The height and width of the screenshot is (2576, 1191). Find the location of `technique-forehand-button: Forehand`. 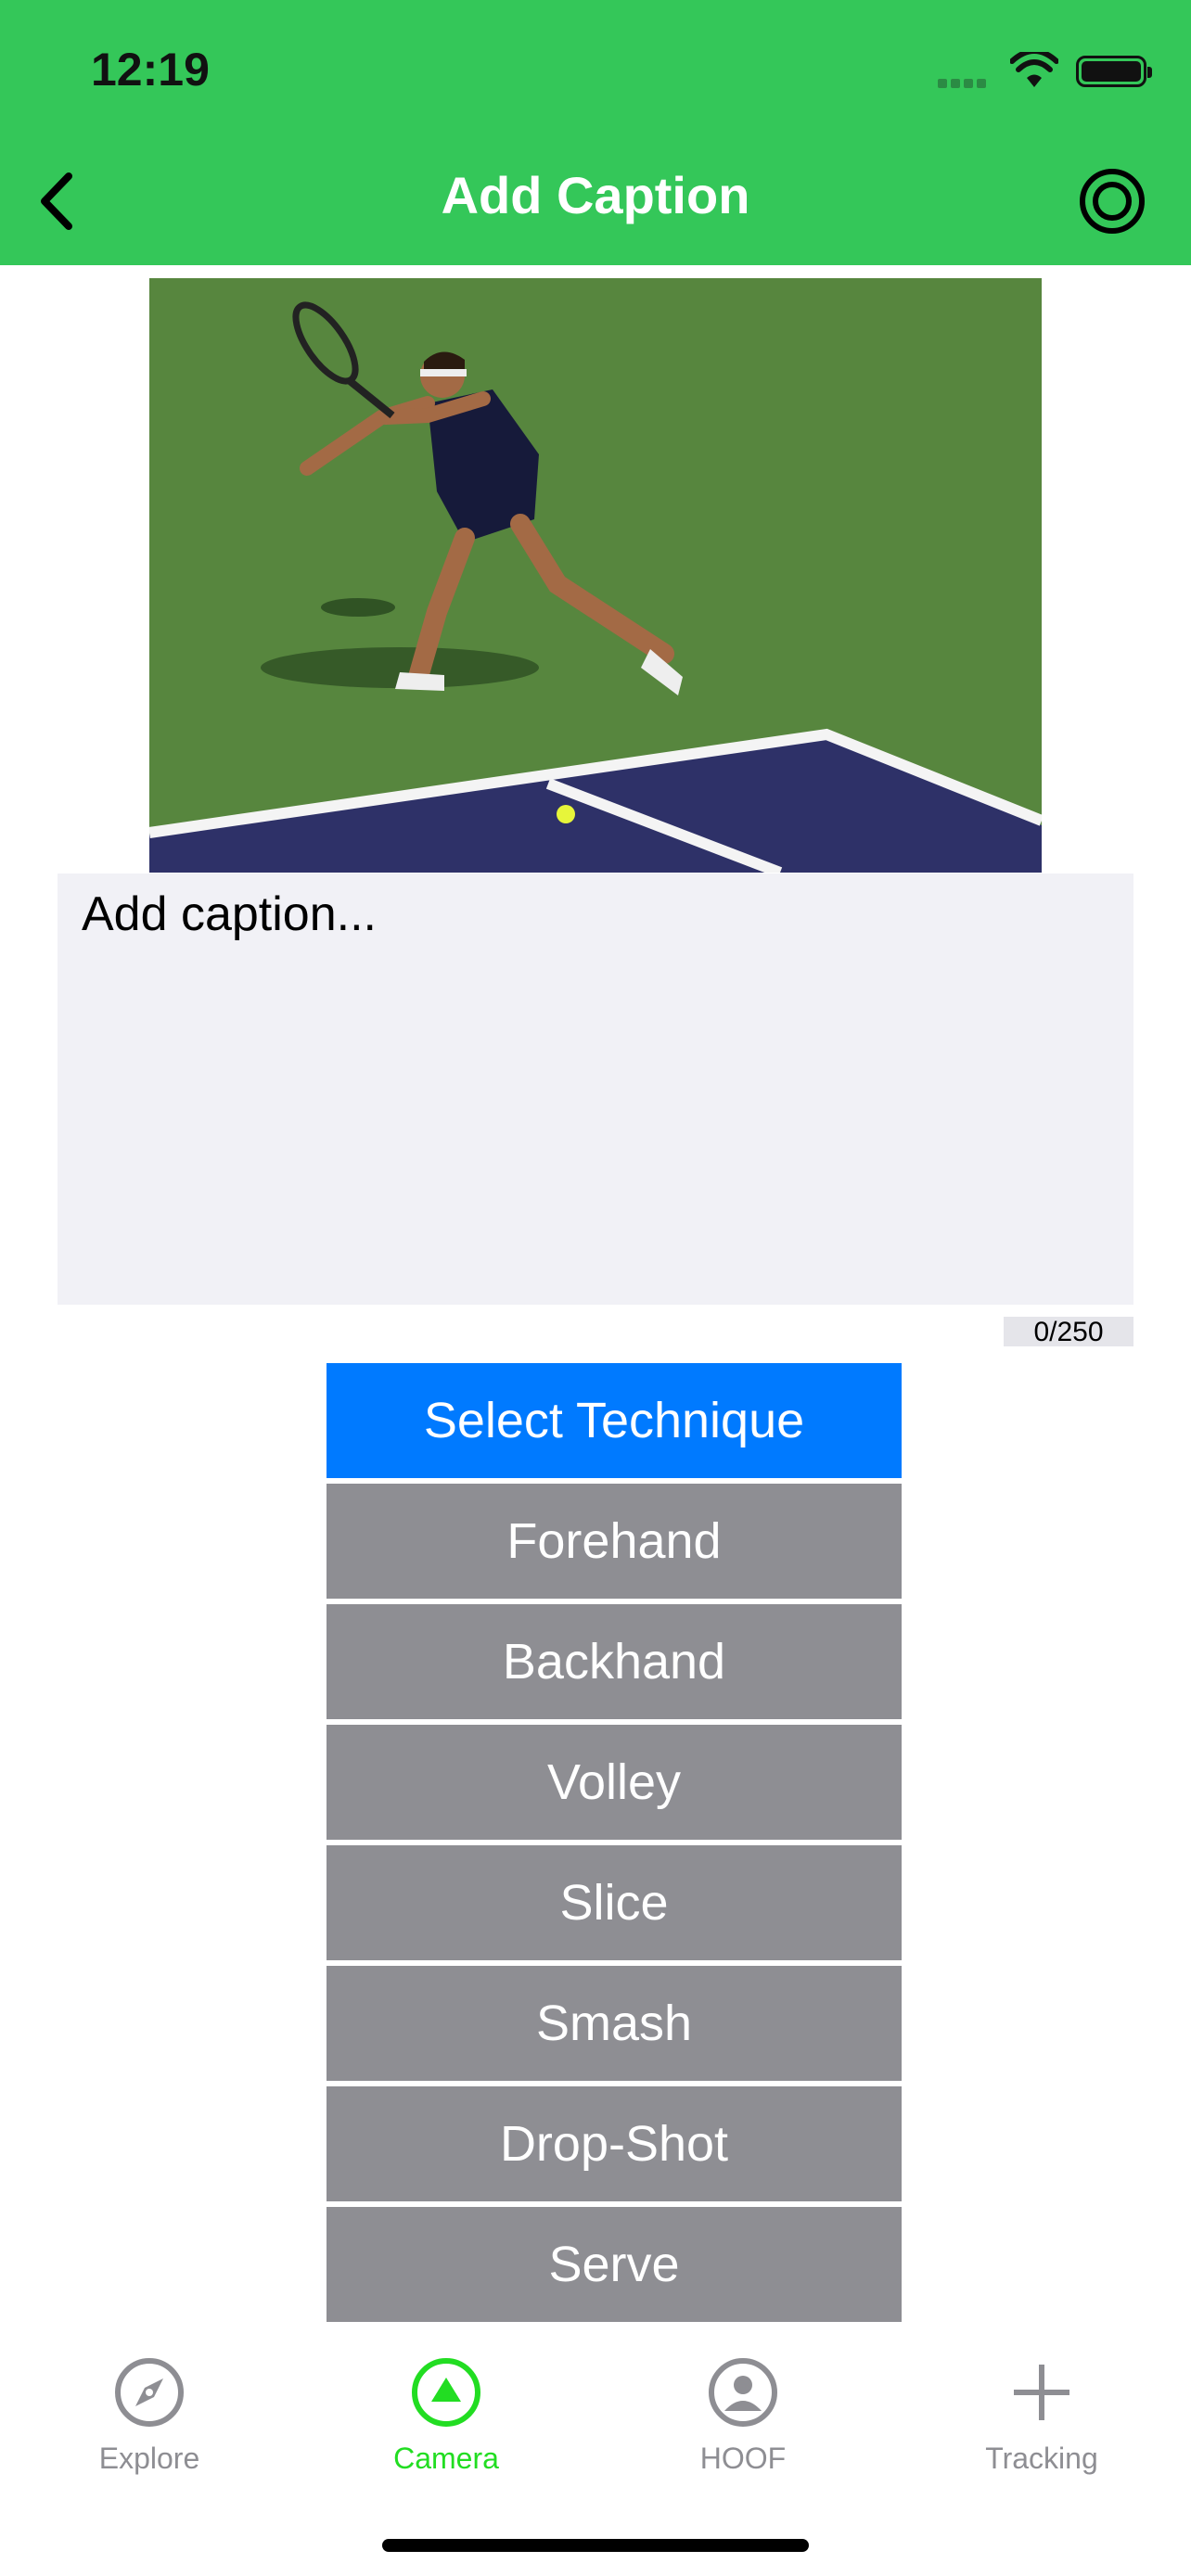

technique-forehand-button: Forehand is located at coordinates (614, 1541).